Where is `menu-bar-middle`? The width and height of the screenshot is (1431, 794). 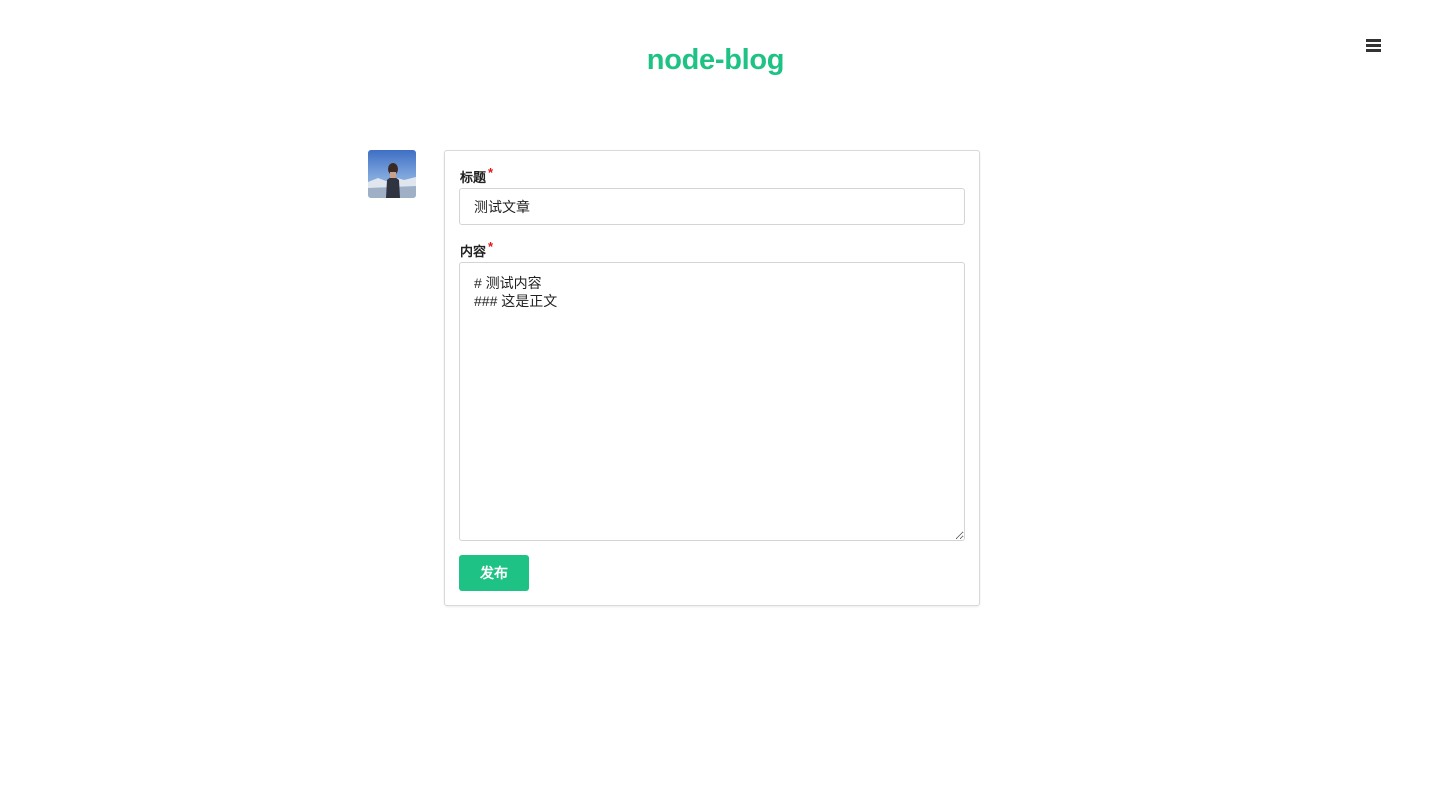
menu-bar-middle is located at coordinates (1373, 45).